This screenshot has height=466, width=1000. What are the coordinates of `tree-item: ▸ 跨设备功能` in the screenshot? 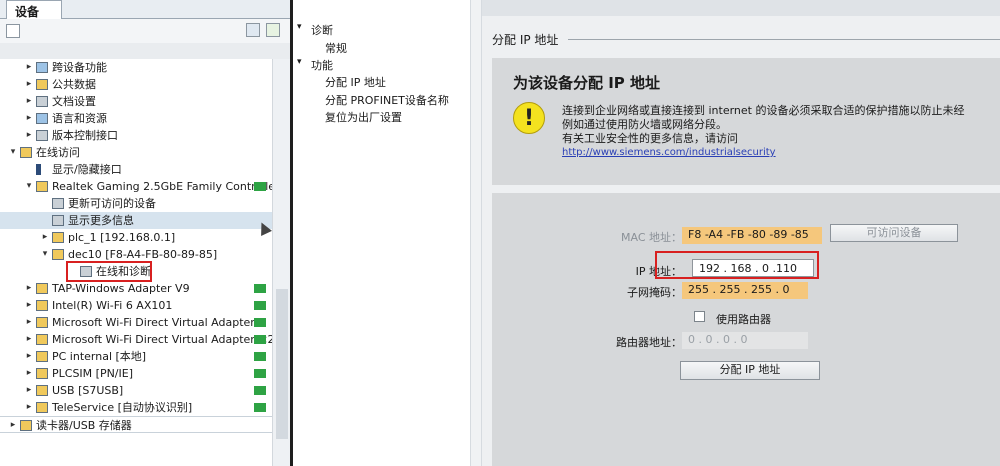 It's located at (136, 67).